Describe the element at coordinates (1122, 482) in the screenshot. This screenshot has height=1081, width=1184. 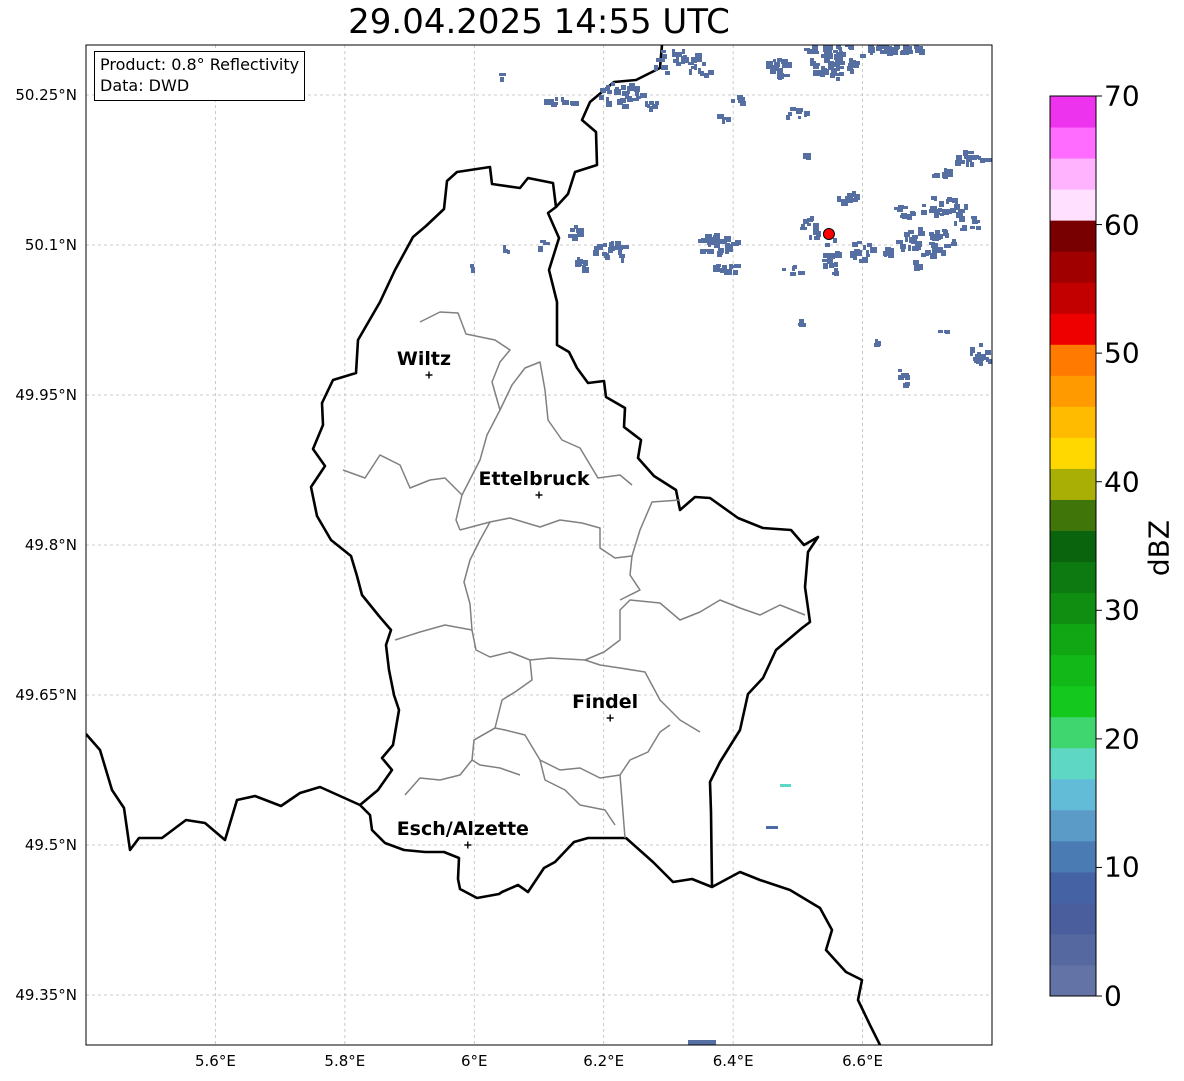
I see `colorbar-tick-label: 40` at that location.